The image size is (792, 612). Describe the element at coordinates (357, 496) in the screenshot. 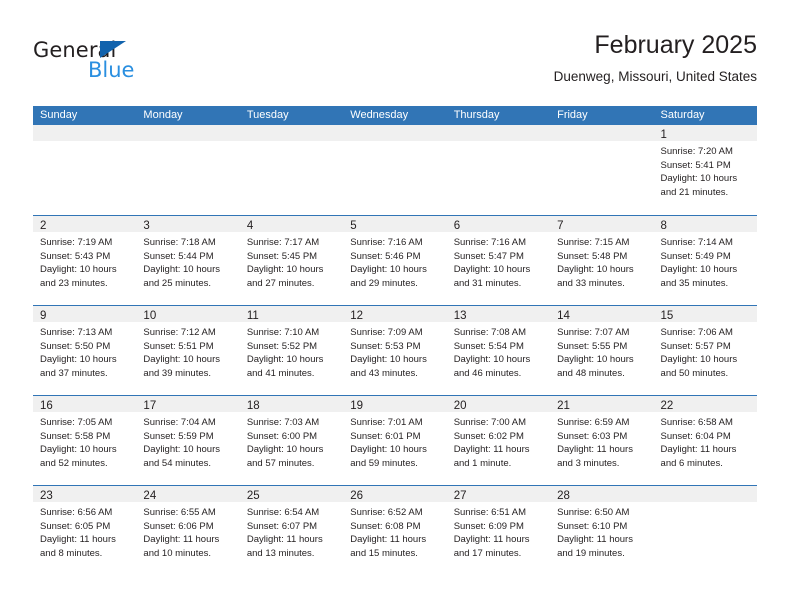

I see `day-number: 26` at that location.